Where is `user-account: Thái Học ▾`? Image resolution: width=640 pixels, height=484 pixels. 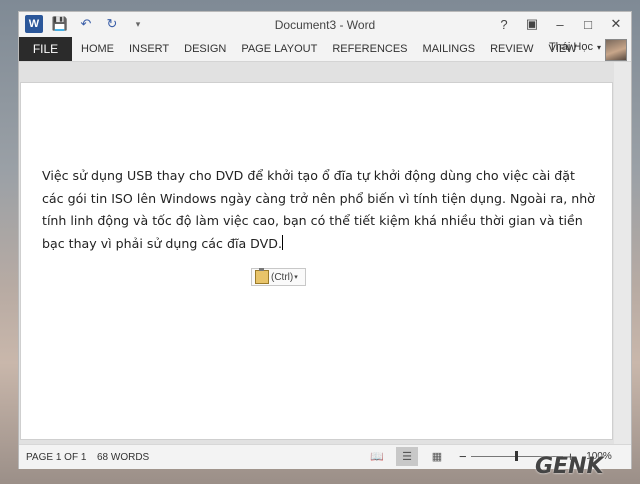 user-account: Thái Học ▾ is located at coordinates (575, 47).